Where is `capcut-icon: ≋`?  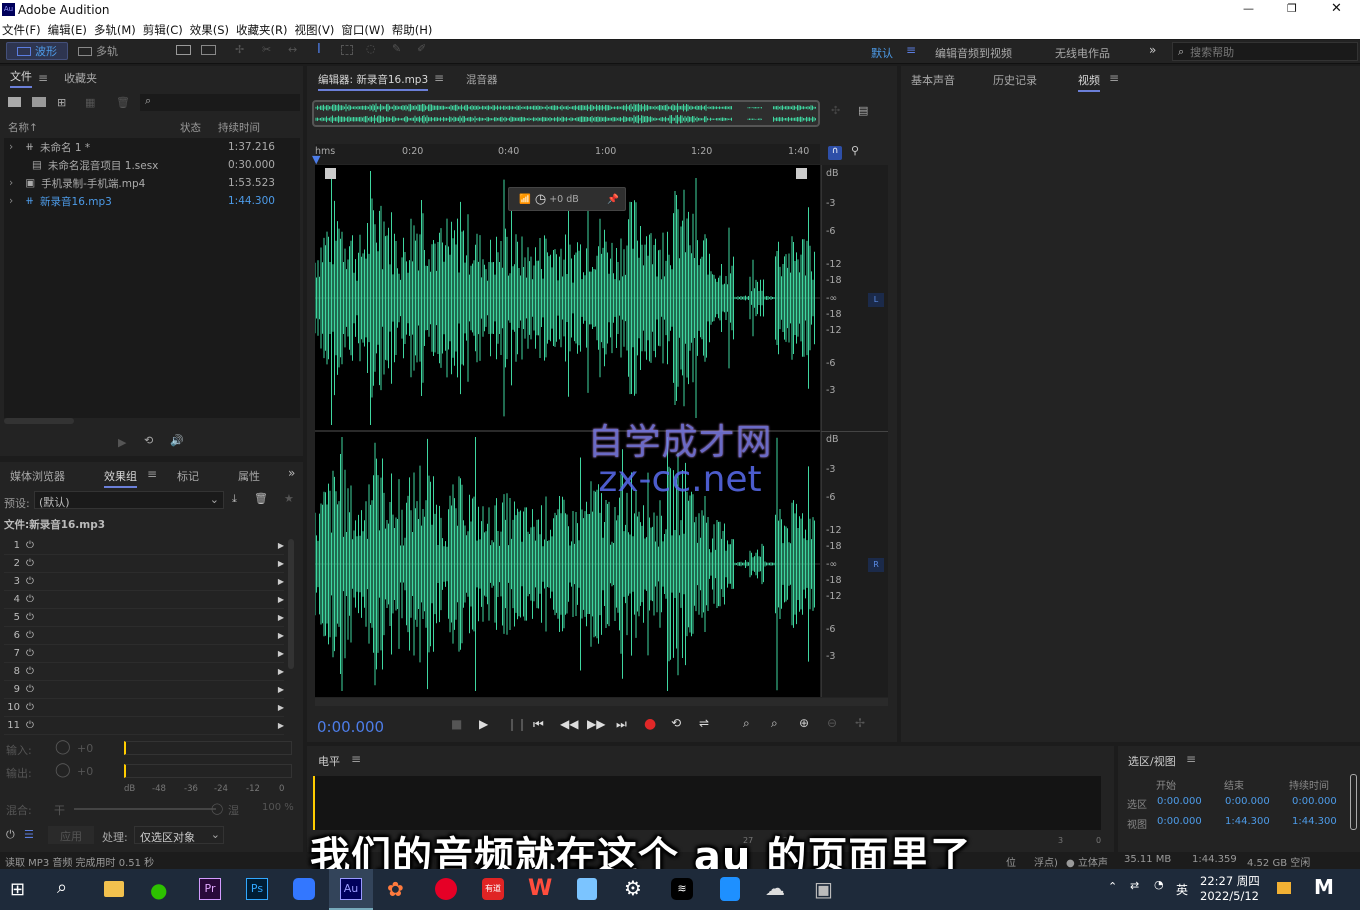
capcut-icon: ≋ is located at coordinates (682, 889).